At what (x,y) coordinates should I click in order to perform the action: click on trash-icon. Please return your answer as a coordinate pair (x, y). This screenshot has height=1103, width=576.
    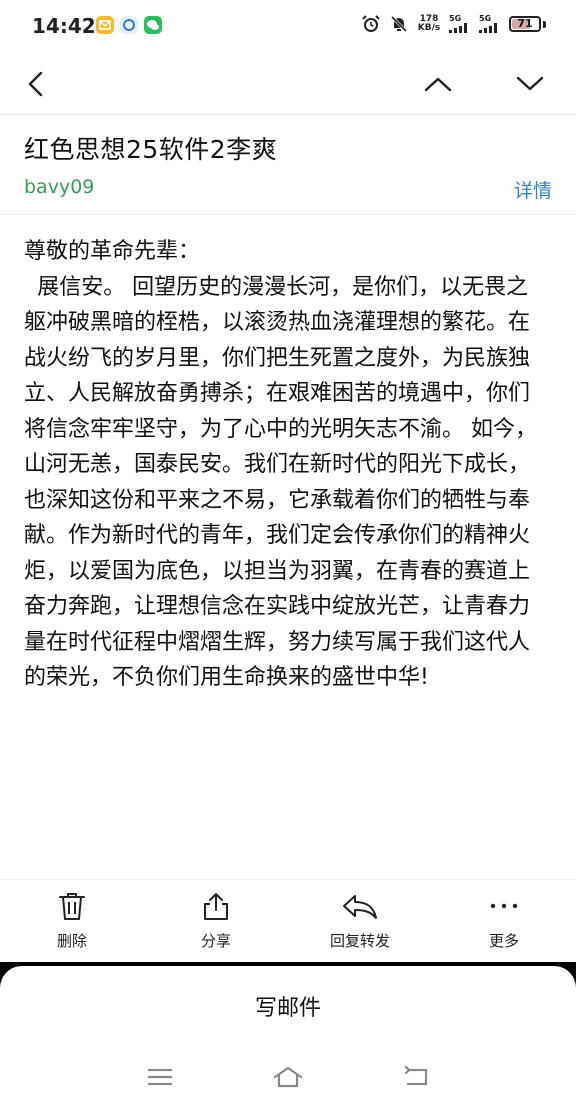
    Looking at the image, I should click on (72, 906).